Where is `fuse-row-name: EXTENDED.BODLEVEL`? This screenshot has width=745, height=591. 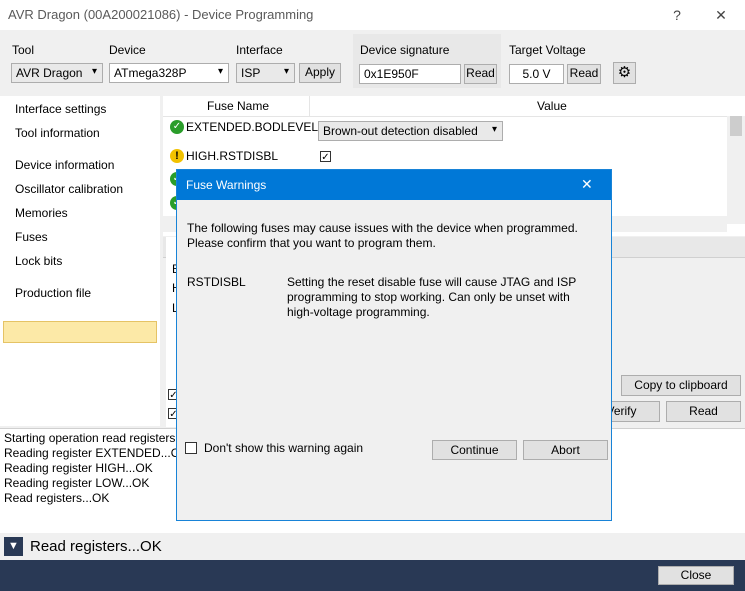
fuse-row-name: EXTENDED.BODLEVEL is located at coordinates (252, 127).